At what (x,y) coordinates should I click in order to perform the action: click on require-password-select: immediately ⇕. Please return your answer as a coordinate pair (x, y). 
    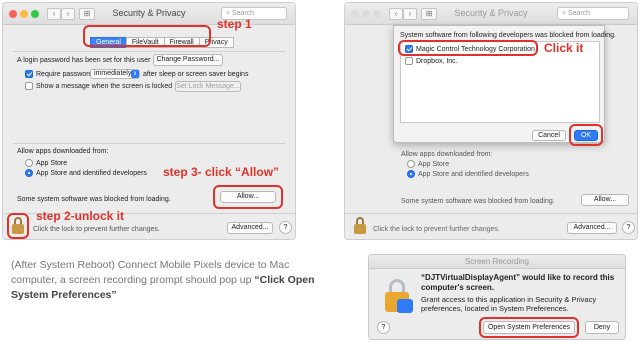
    Looking at the image, I should click on (115, 74).